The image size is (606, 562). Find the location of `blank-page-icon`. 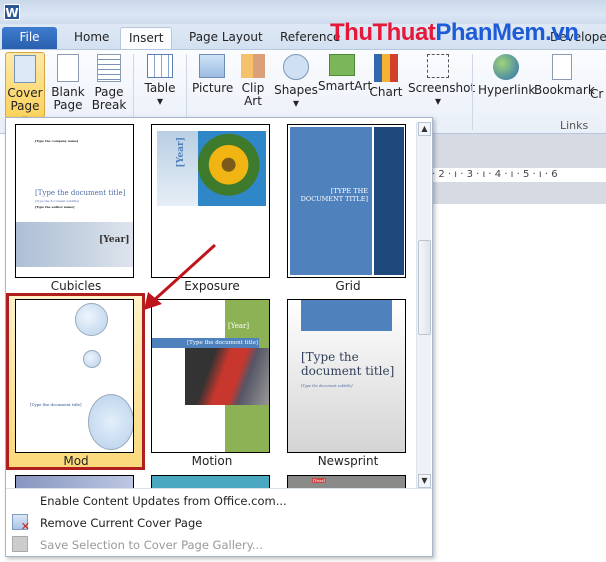

blank-page-icon is located at coordinates (68, 68).